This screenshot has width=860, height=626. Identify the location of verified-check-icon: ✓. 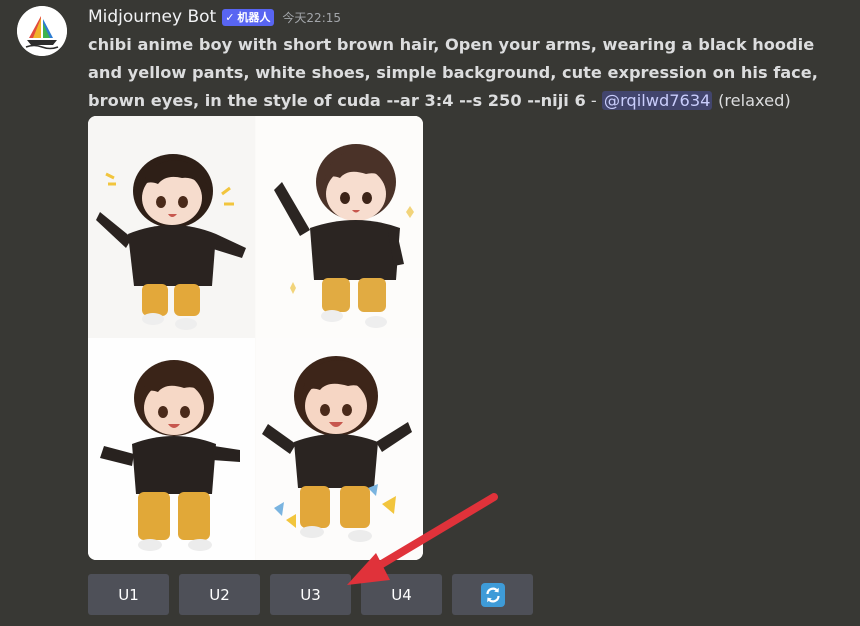
(230, 17).